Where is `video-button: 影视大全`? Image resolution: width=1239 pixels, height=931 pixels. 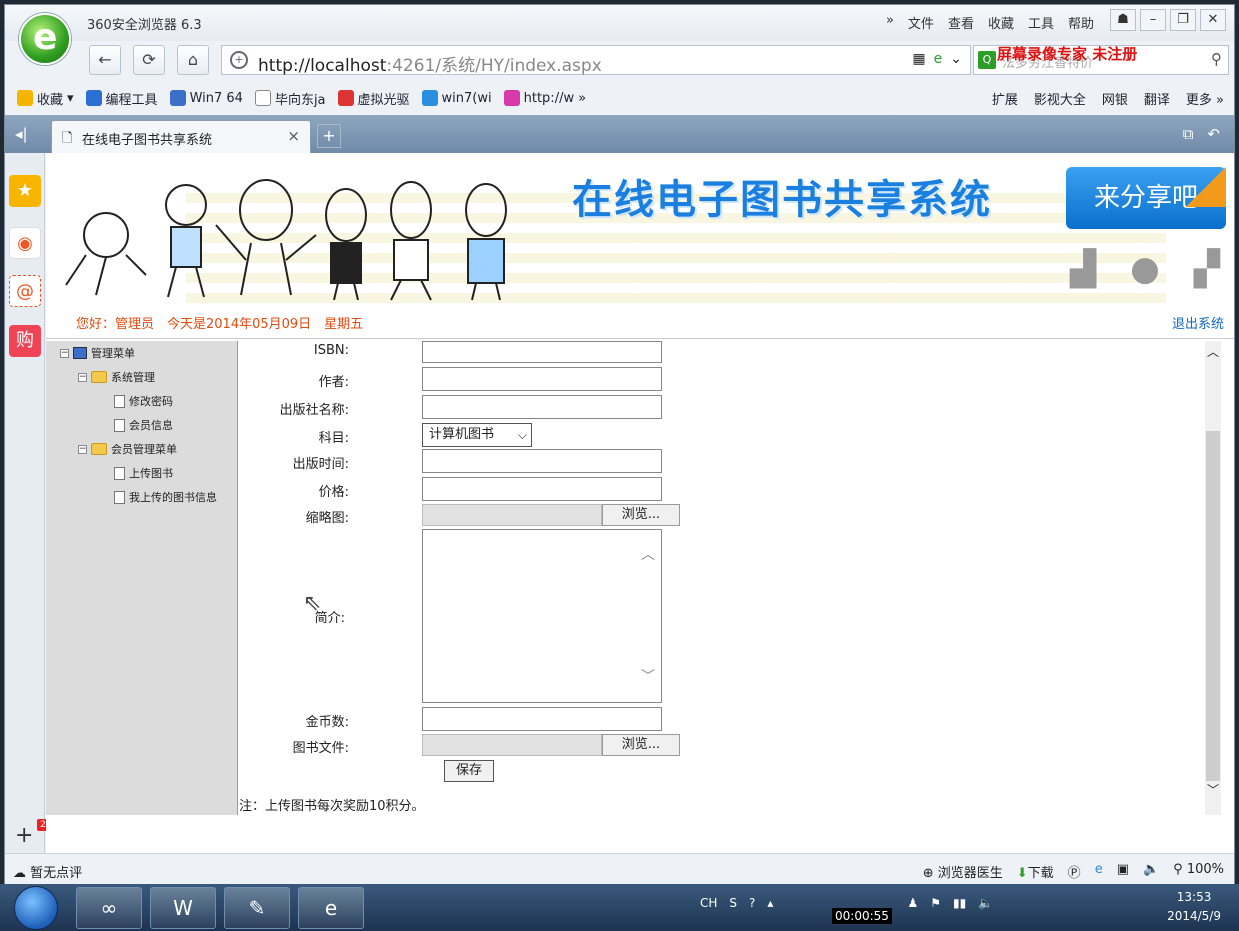
video-button: 影视大全 is located at coordinates (1060, 98).